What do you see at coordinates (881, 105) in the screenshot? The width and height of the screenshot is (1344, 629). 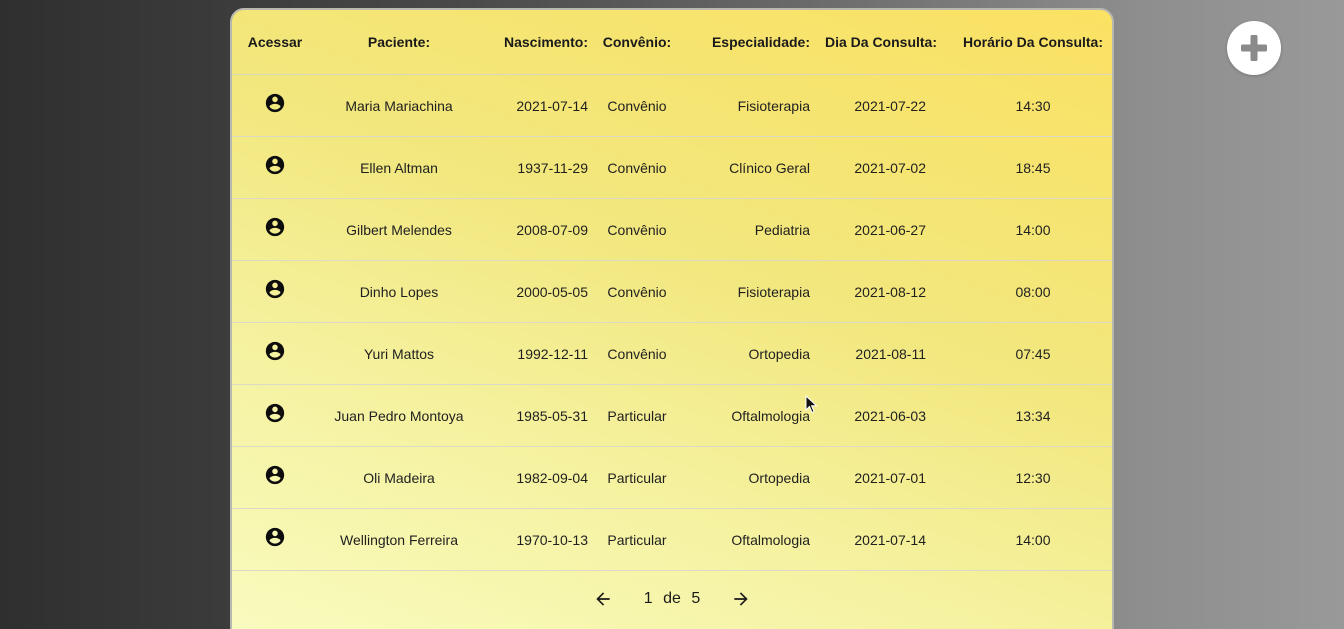 I see `appointment-date: 2021-07-22` at bounding box center [881, 105].